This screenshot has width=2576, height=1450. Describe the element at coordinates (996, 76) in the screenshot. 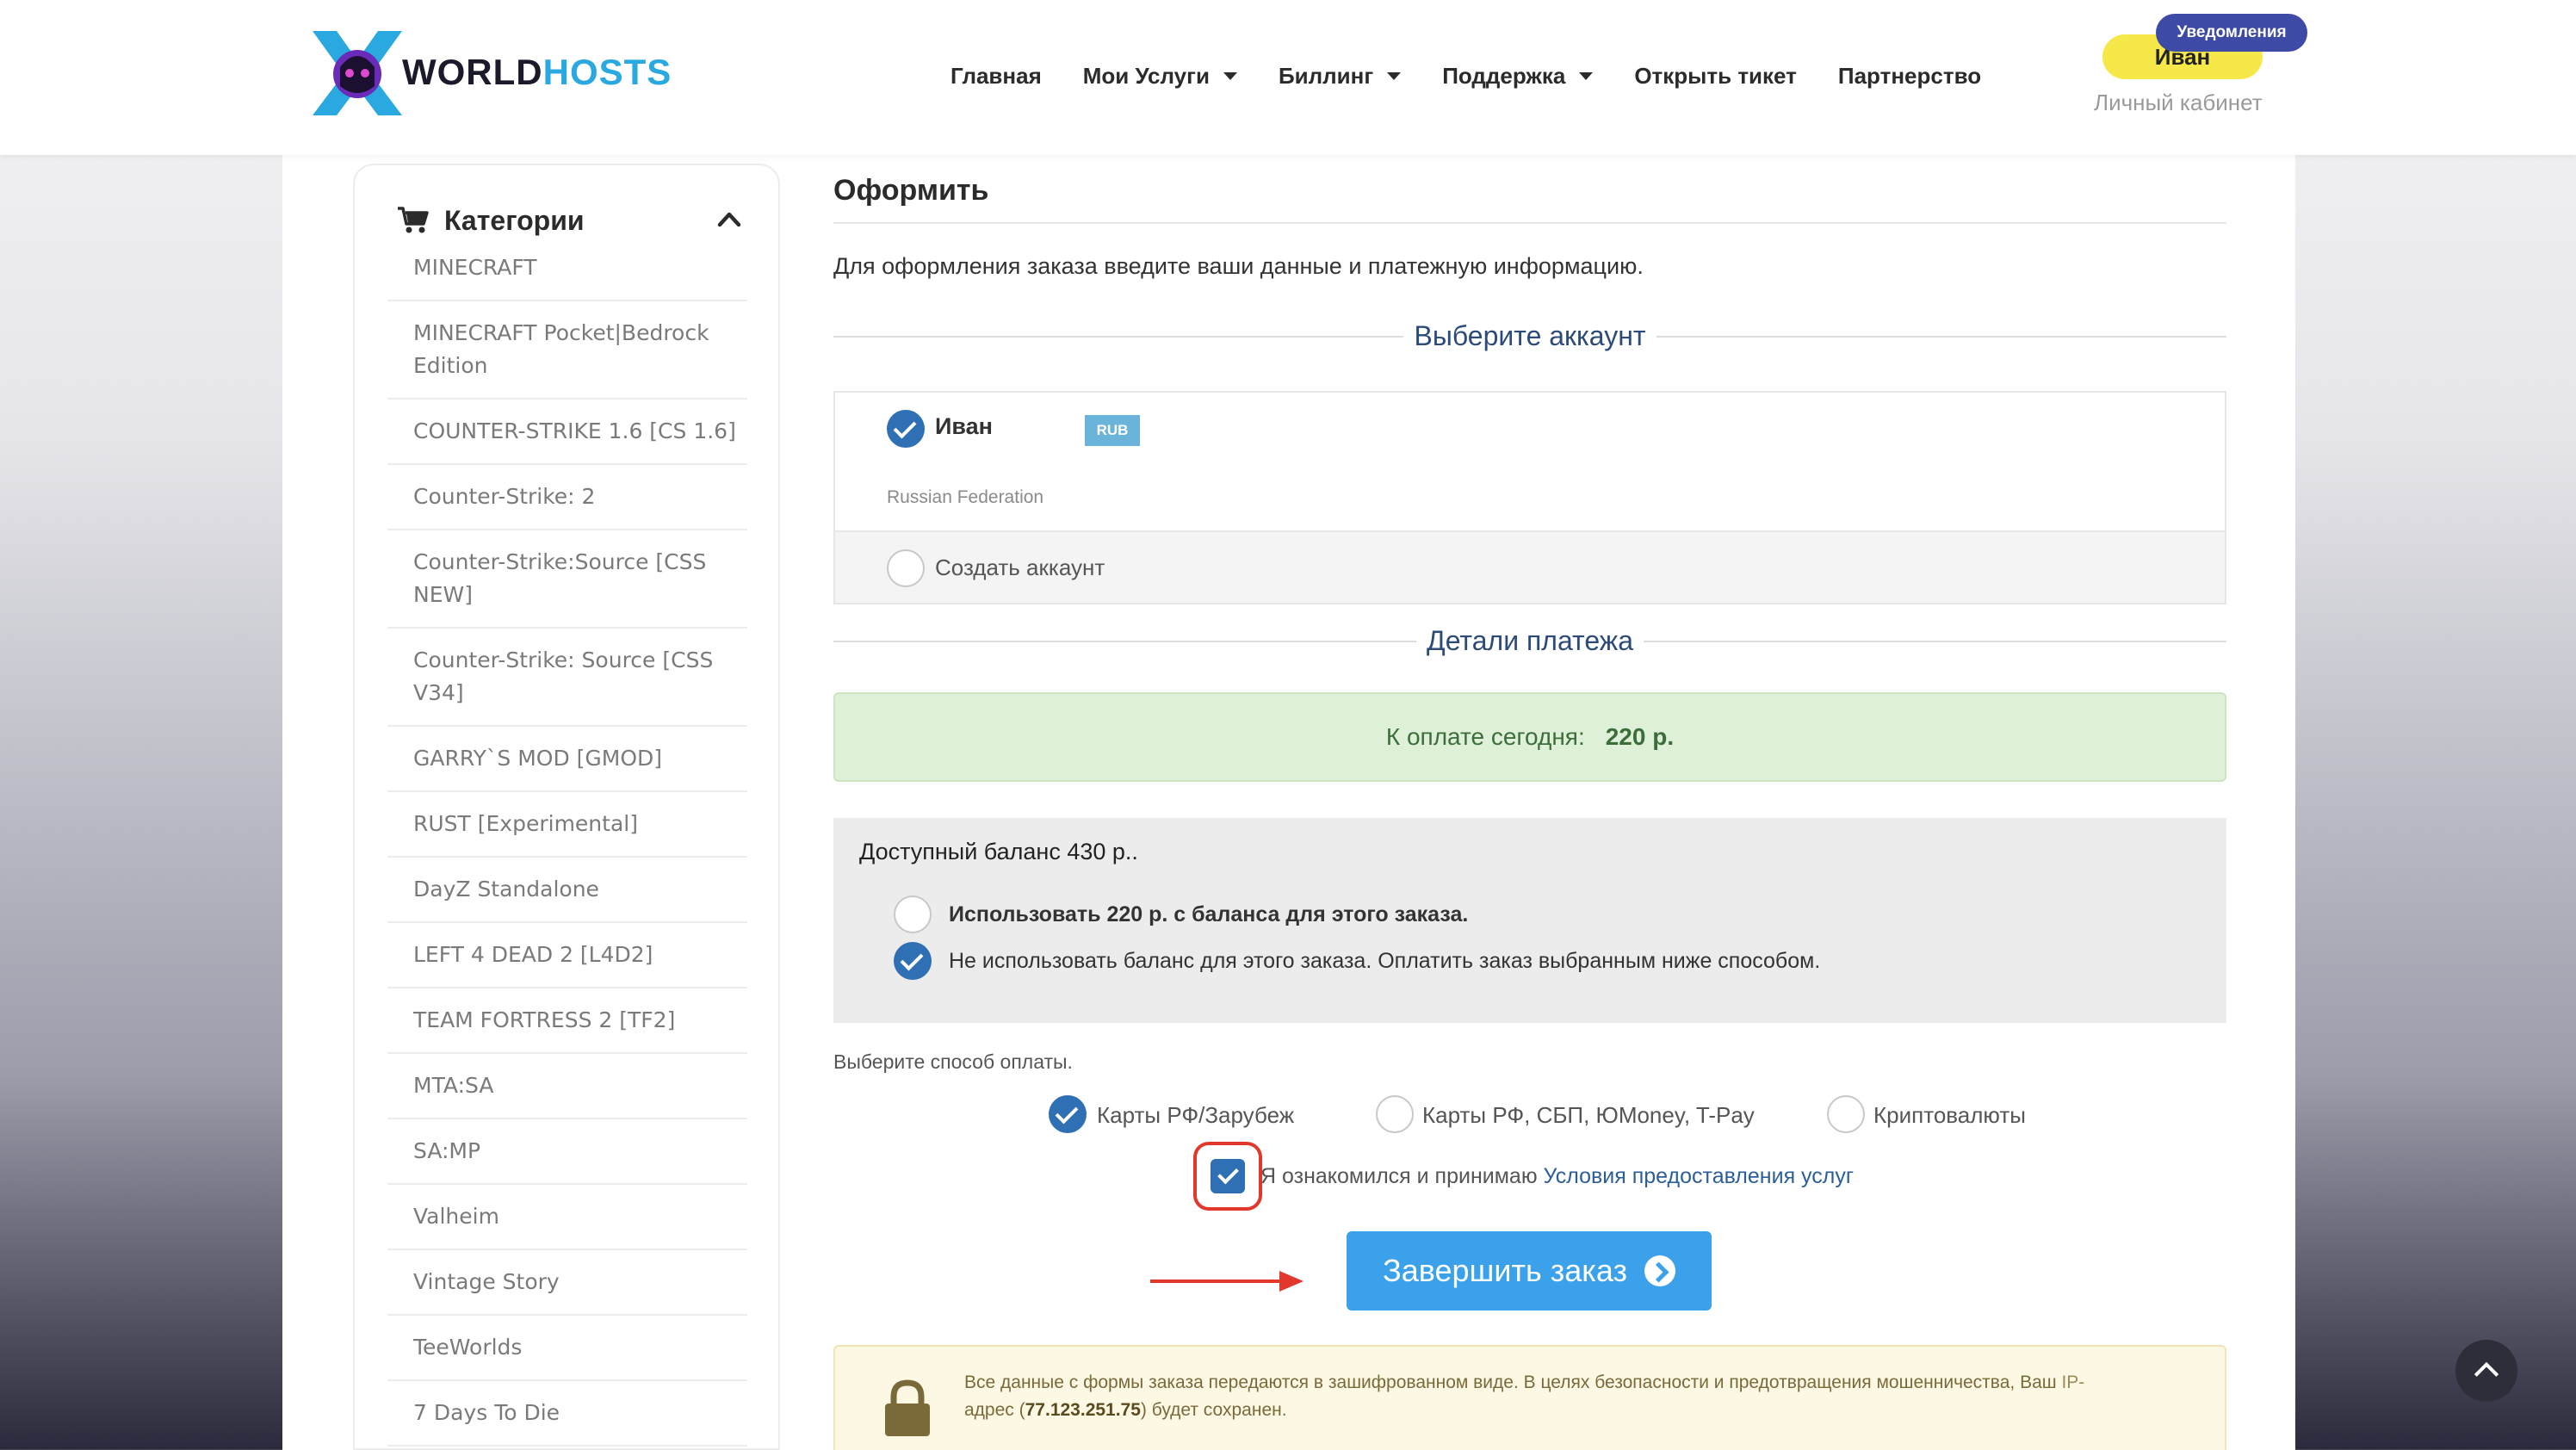

I see `nav-home: Главная` at that location.